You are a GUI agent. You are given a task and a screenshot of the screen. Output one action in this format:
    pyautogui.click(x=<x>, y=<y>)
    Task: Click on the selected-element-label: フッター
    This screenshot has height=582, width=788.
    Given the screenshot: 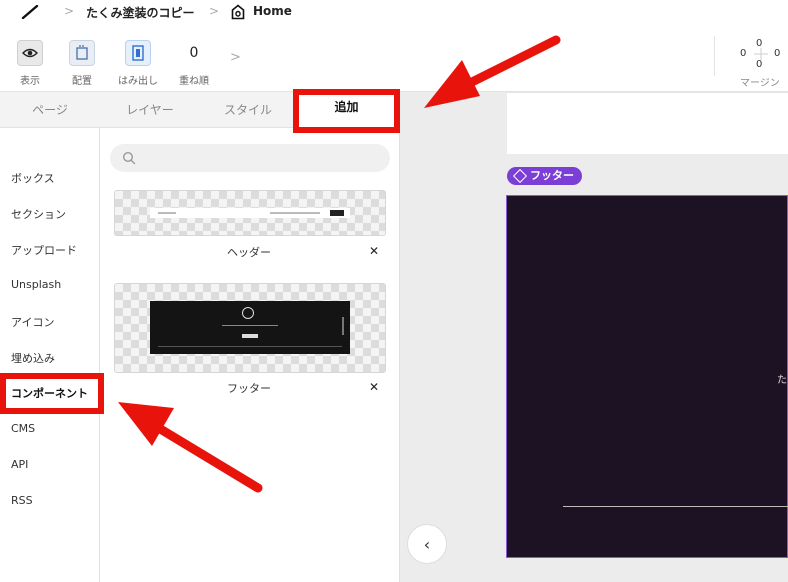 What is the action you would take?
    pyautogui.click(x=552, y=175)
    